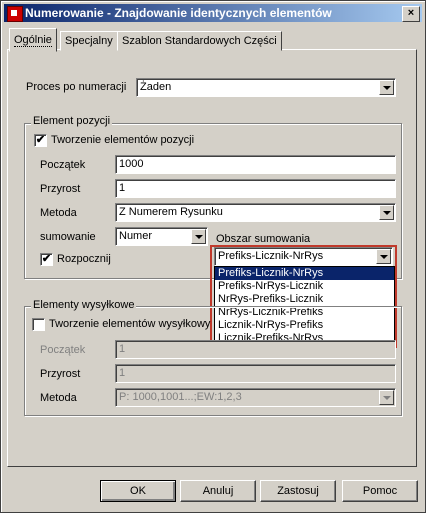  I want to click on start-label: Początek, so click(63, 165).